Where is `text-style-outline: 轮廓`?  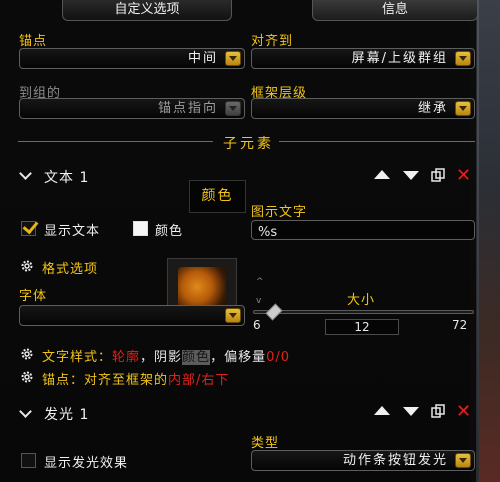
text-style-outline: 轮廓 is located at coordinates (126, 357).